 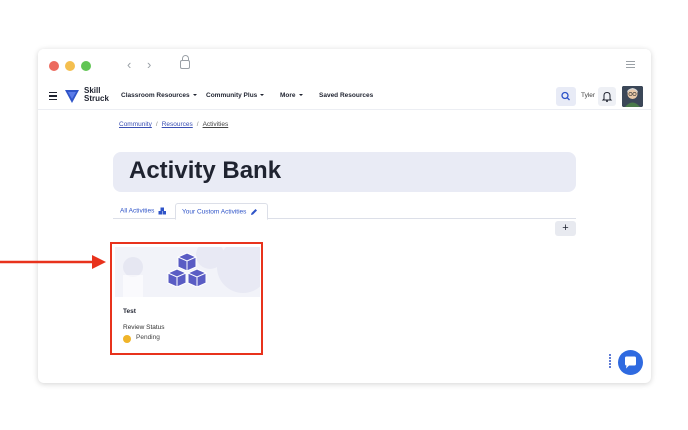 I want to click on add-activity-button: +, so click(x=565, y=228).